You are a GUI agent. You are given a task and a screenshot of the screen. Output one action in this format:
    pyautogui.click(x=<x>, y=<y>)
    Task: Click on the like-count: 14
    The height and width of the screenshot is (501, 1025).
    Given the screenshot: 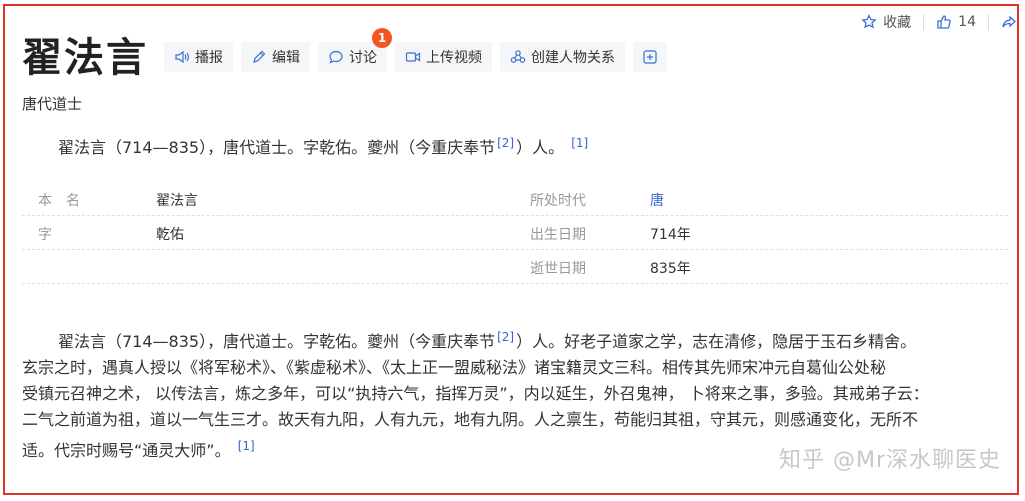 What is the action you would take?
    pyautogui.click(x=967, y=22)
    